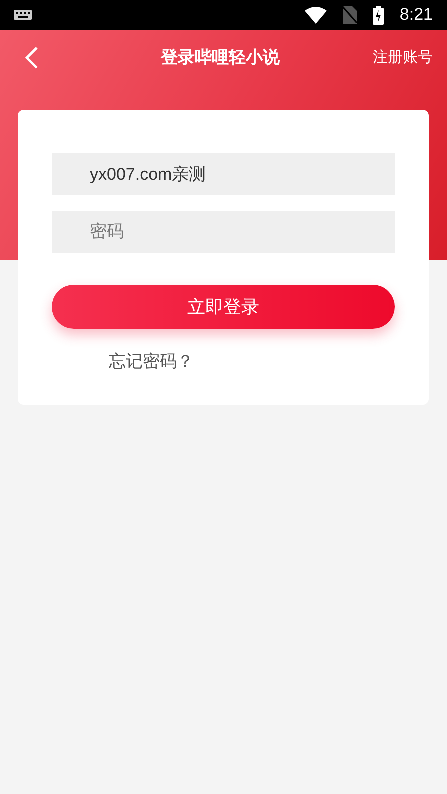 The image size is (447, 794). What do you see at coordinates (151, 361) in the screenshot?
I see `forgot-password-link: 忘记密码？` at bounding box center [151, 361].